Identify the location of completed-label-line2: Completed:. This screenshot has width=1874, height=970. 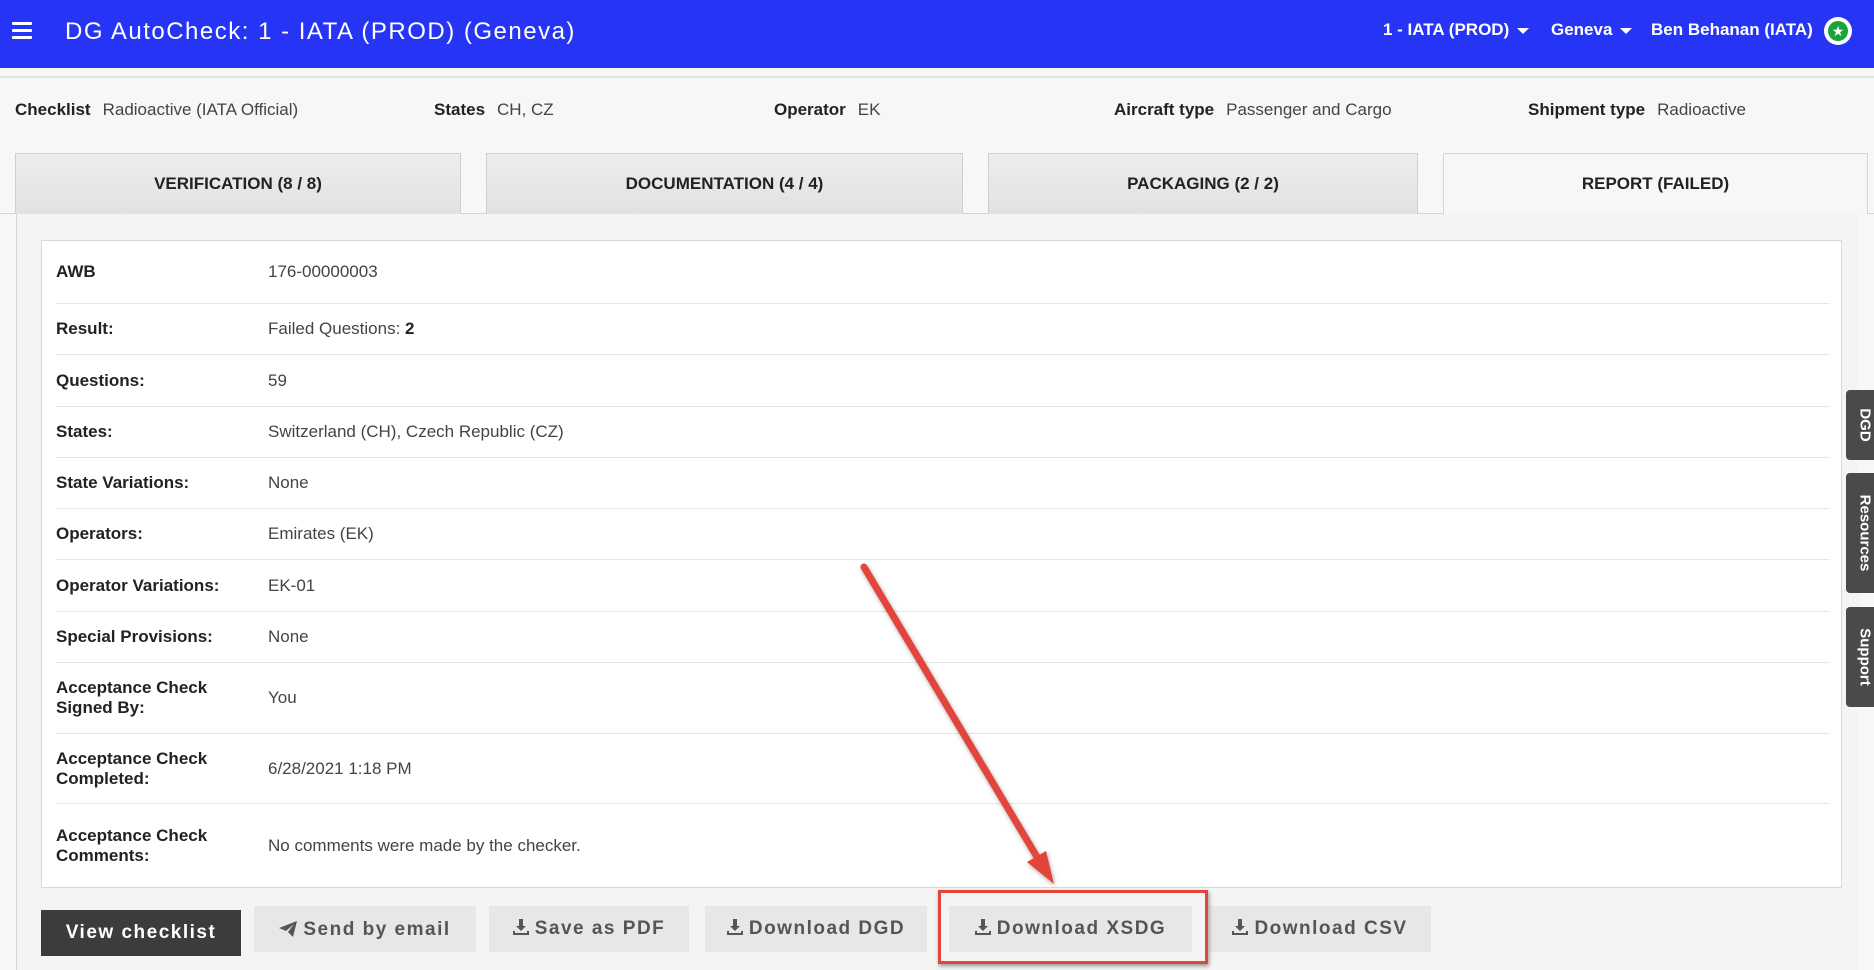
(103, 778).